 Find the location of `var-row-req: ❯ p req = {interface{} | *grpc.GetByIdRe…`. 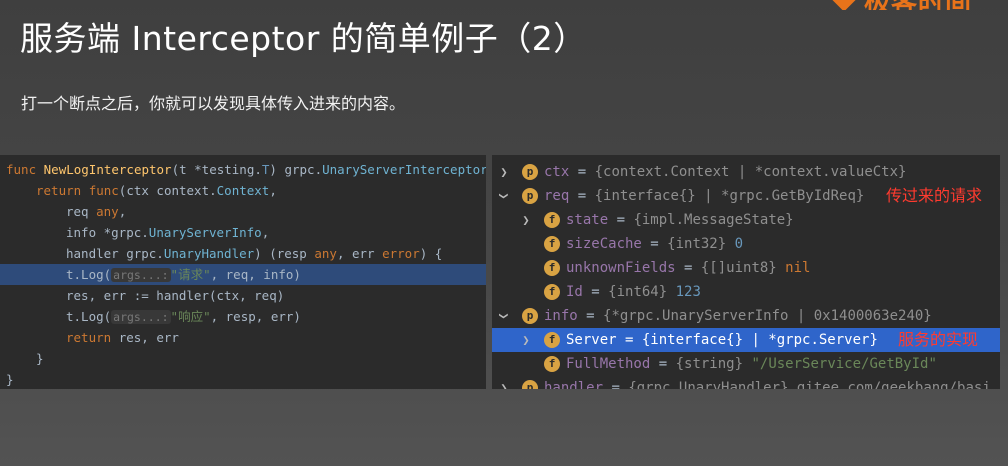

var-row-req: ❯ p req = {interface{} | *grpc.GetByIdRe… is located at coordinates (746, 196).